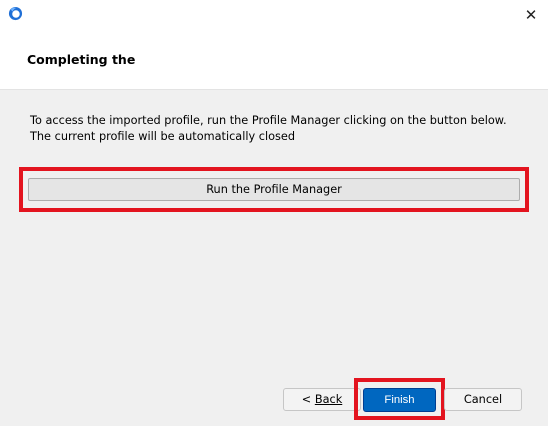 The width and height of the screenshot is (548, 426). What do you see at coordinates (274, 89) in the screenshot?
I see `header-divider` at bounding box center [274, 89].